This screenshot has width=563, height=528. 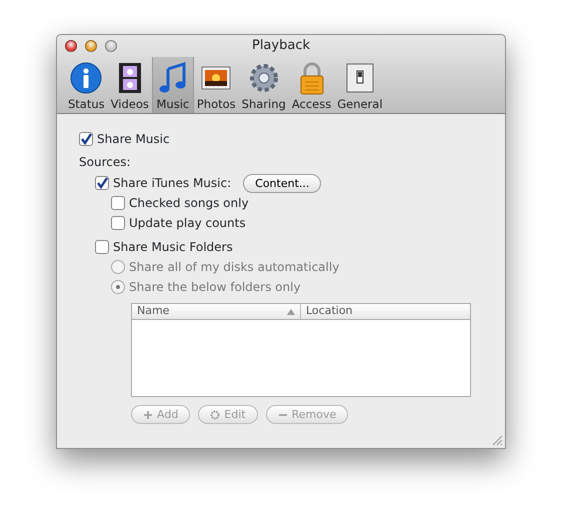 I want to click on toolbar-tab: Music, so click(x=173, y=85).